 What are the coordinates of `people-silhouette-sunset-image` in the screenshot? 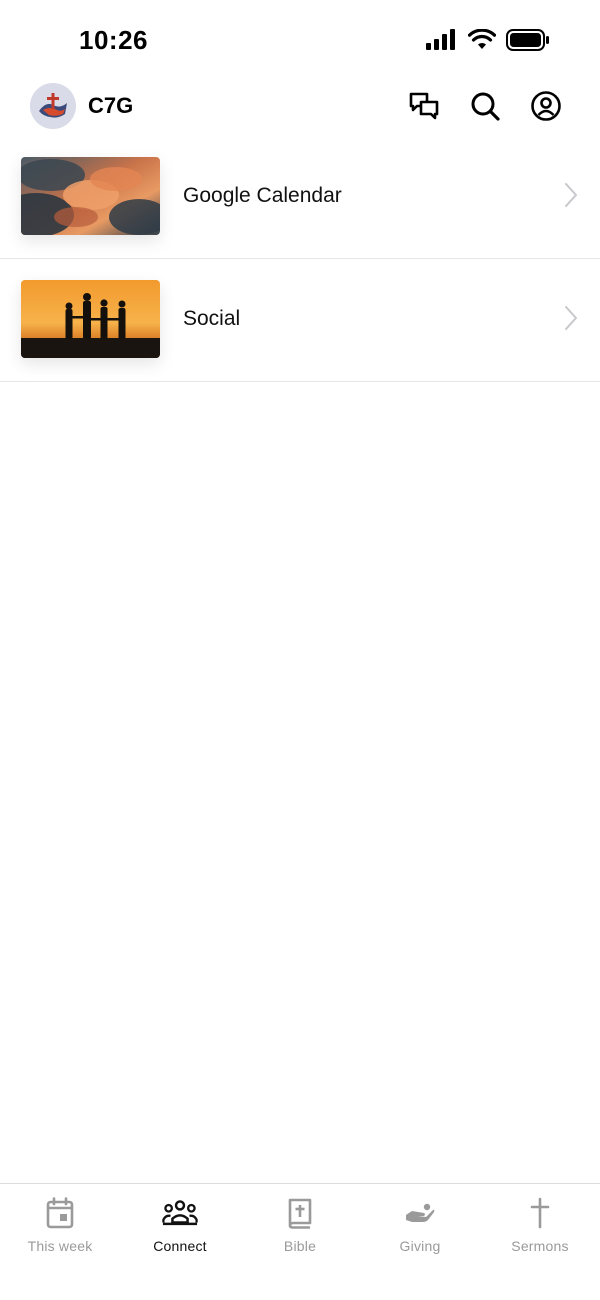 It's located at (90, 319).